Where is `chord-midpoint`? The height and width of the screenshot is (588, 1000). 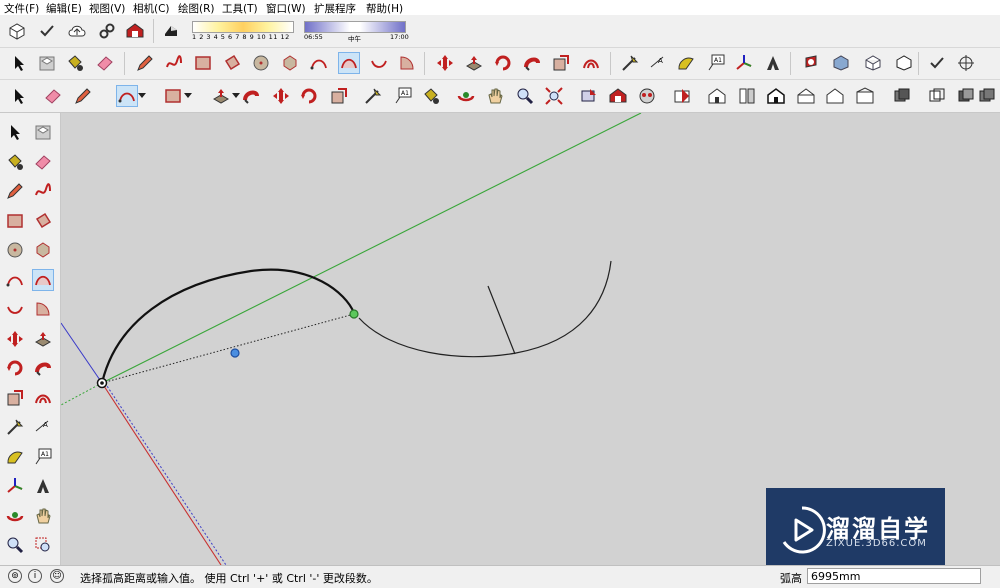
chord-midpoint is located at coordinates (235, 353).